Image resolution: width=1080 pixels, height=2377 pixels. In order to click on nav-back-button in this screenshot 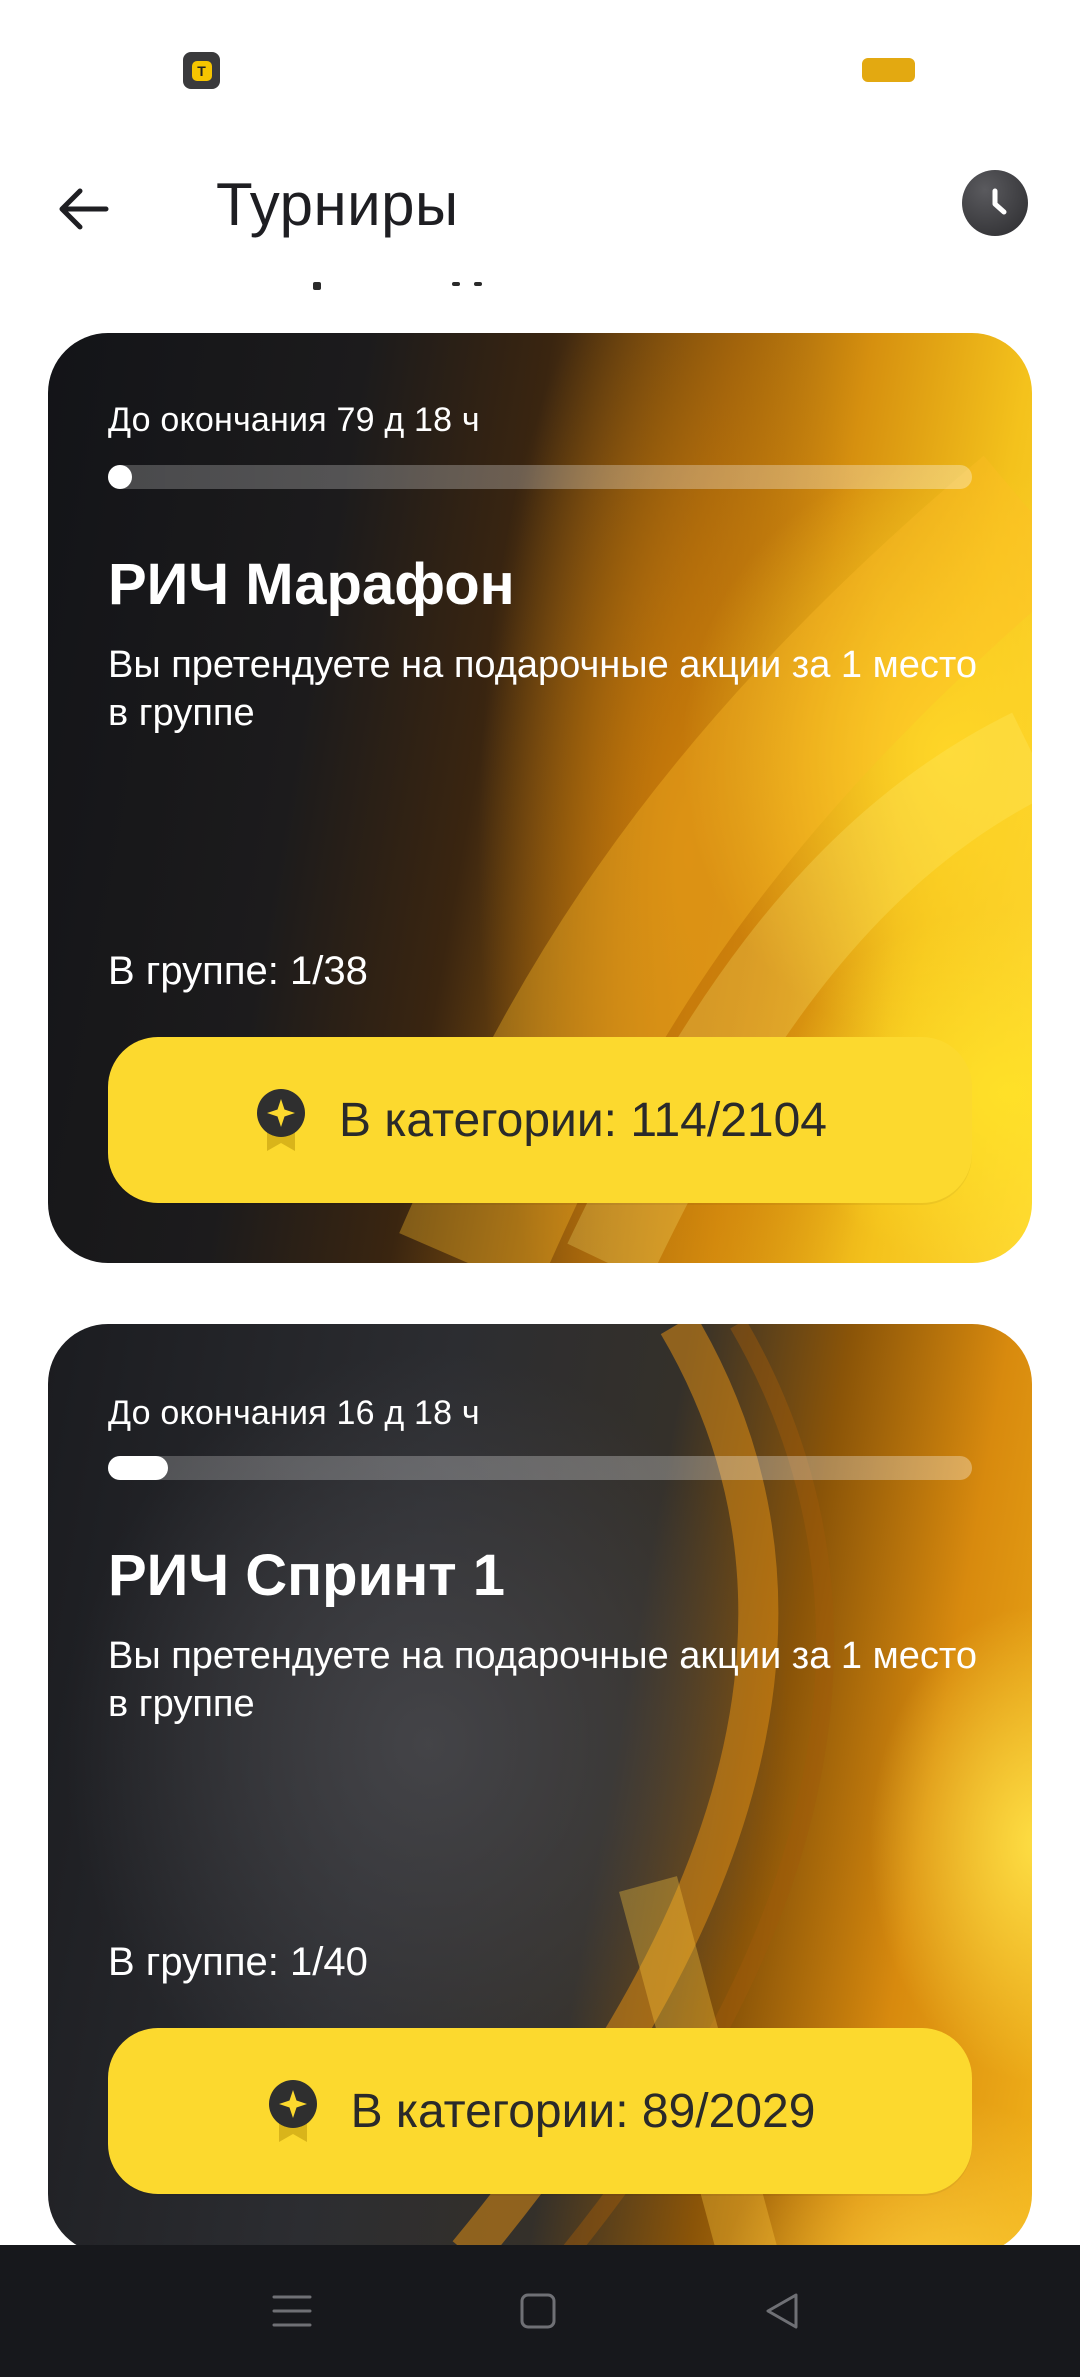, I will do `click(782, 2311)`.